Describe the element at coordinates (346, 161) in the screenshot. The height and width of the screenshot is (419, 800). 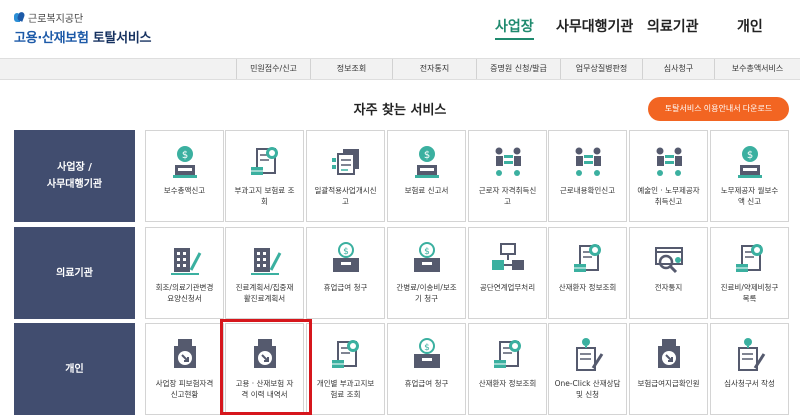
I see `document-stack-icon` at that location.